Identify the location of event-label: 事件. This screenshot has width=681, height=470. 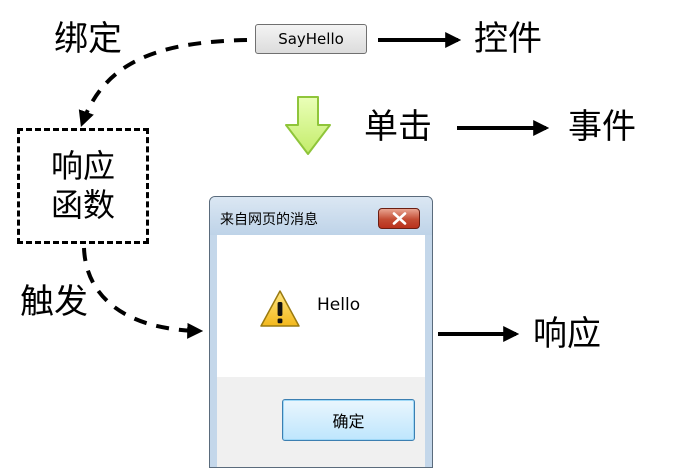
(602, 127).